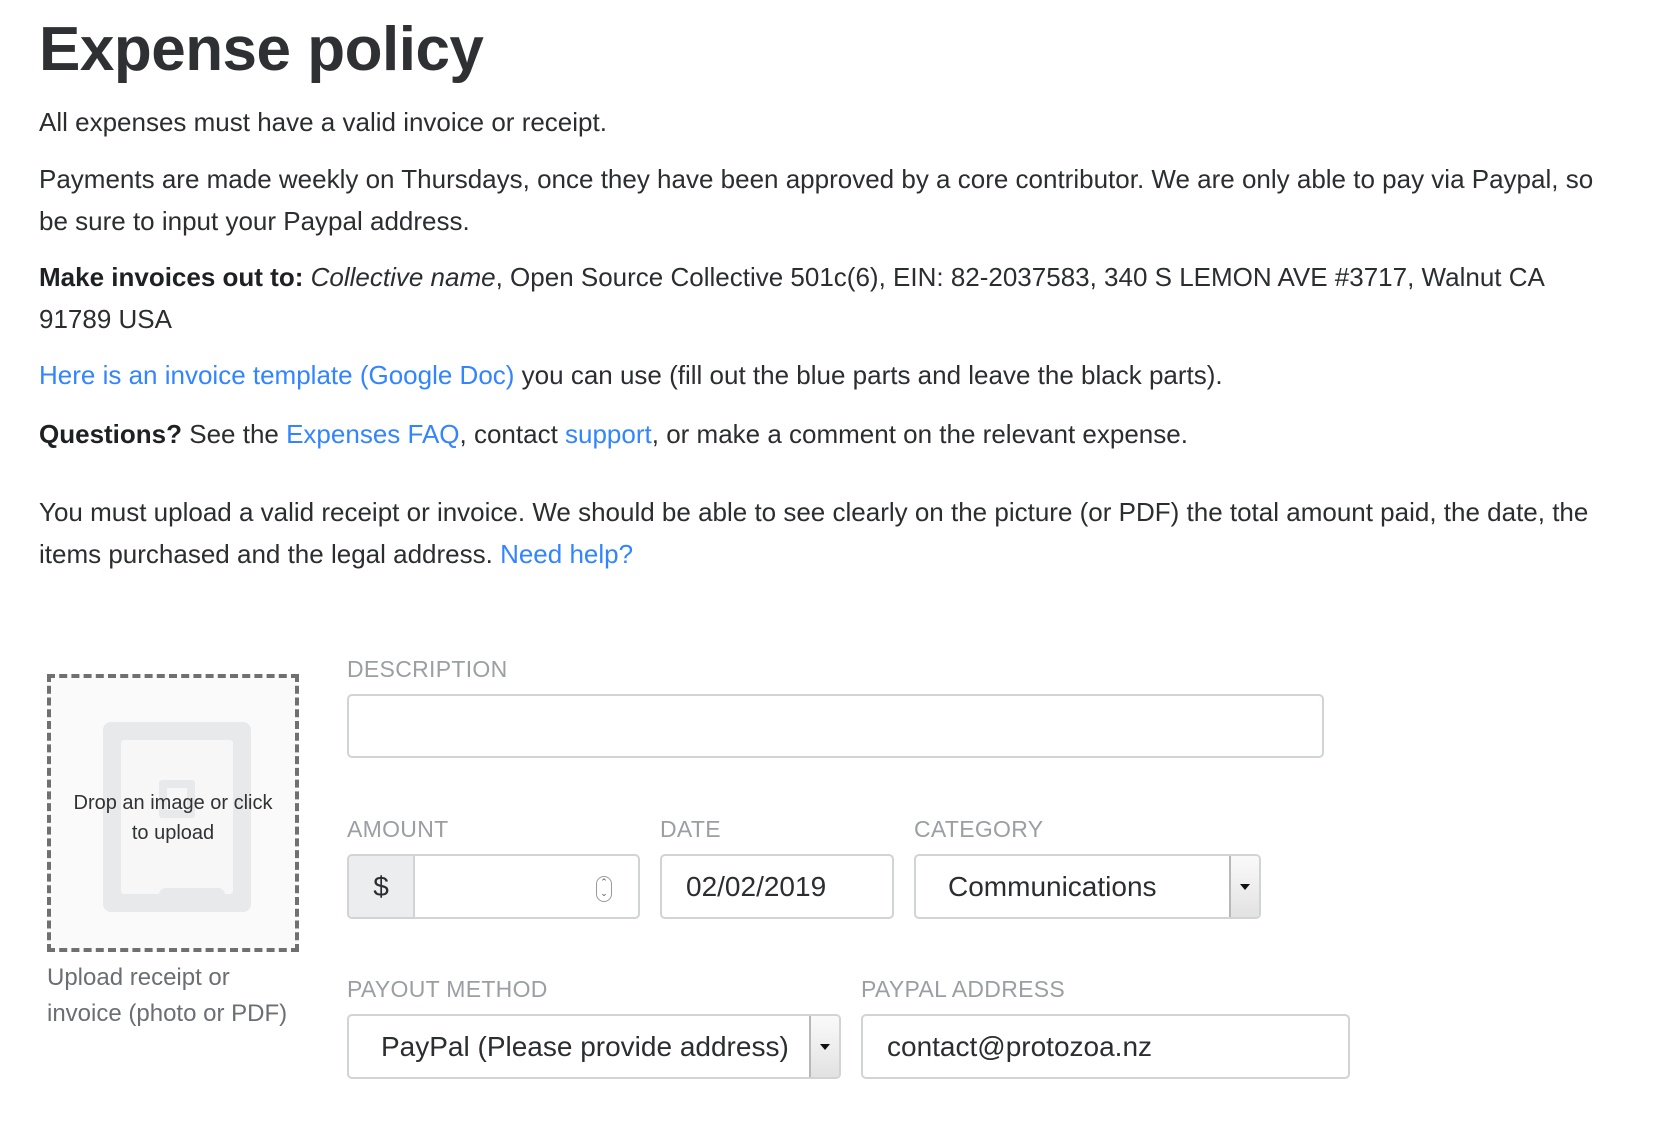  I want to click on number-spinner-icon: ⌃ ⌄, so click(604, 889).